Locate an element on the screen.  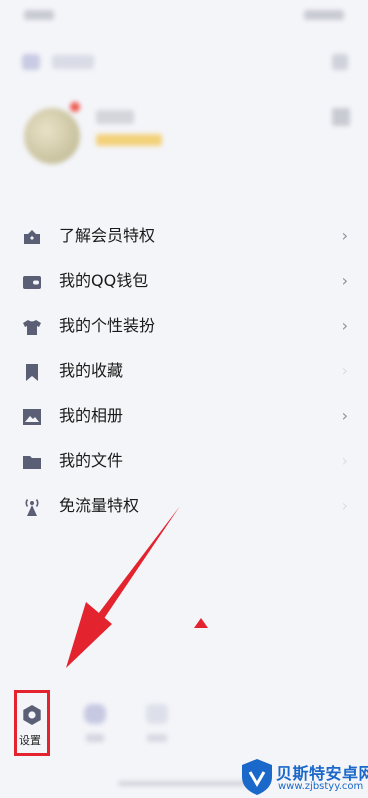
drawer-top-bar is located at coordinates (184, 62).